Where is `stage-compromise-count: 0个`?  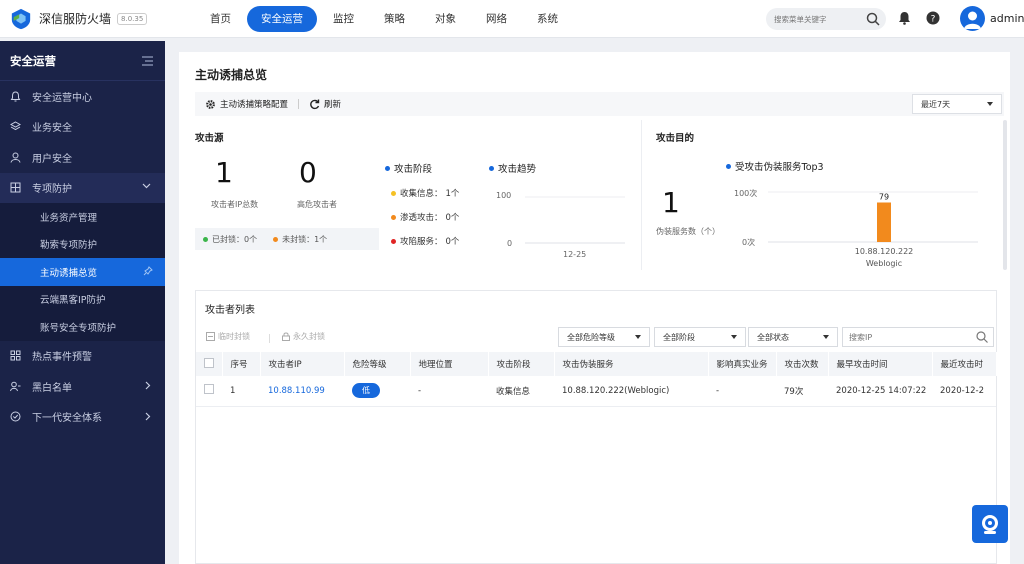
stage-compromise-count: 0个 is located at coordinates (452, 242).